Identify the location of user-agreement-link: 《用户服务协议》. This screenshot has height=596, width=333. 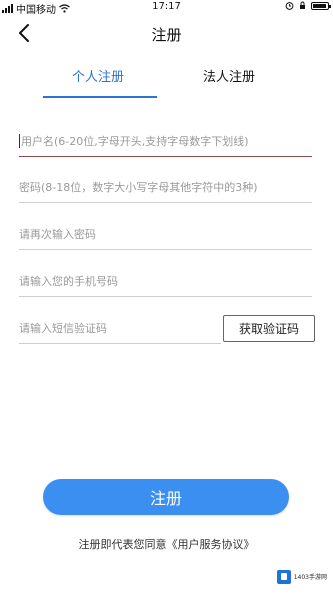
(211, 544).